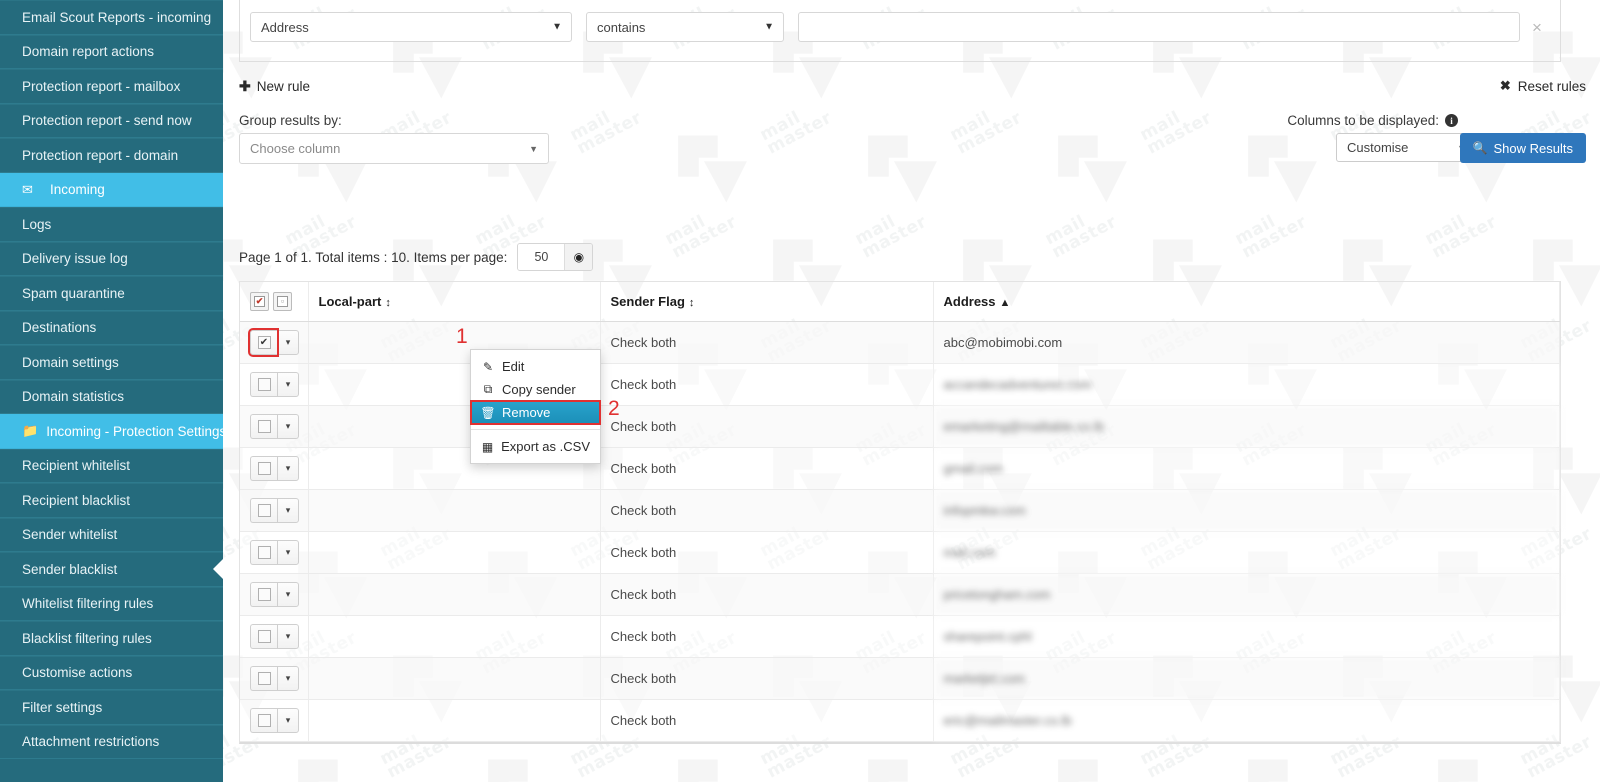 This screenshot has width=1600, height=782. I want to click on sidebar-item-email-scout-reports-incoming: Email Scout Reports - incoming, so click(111, 17).